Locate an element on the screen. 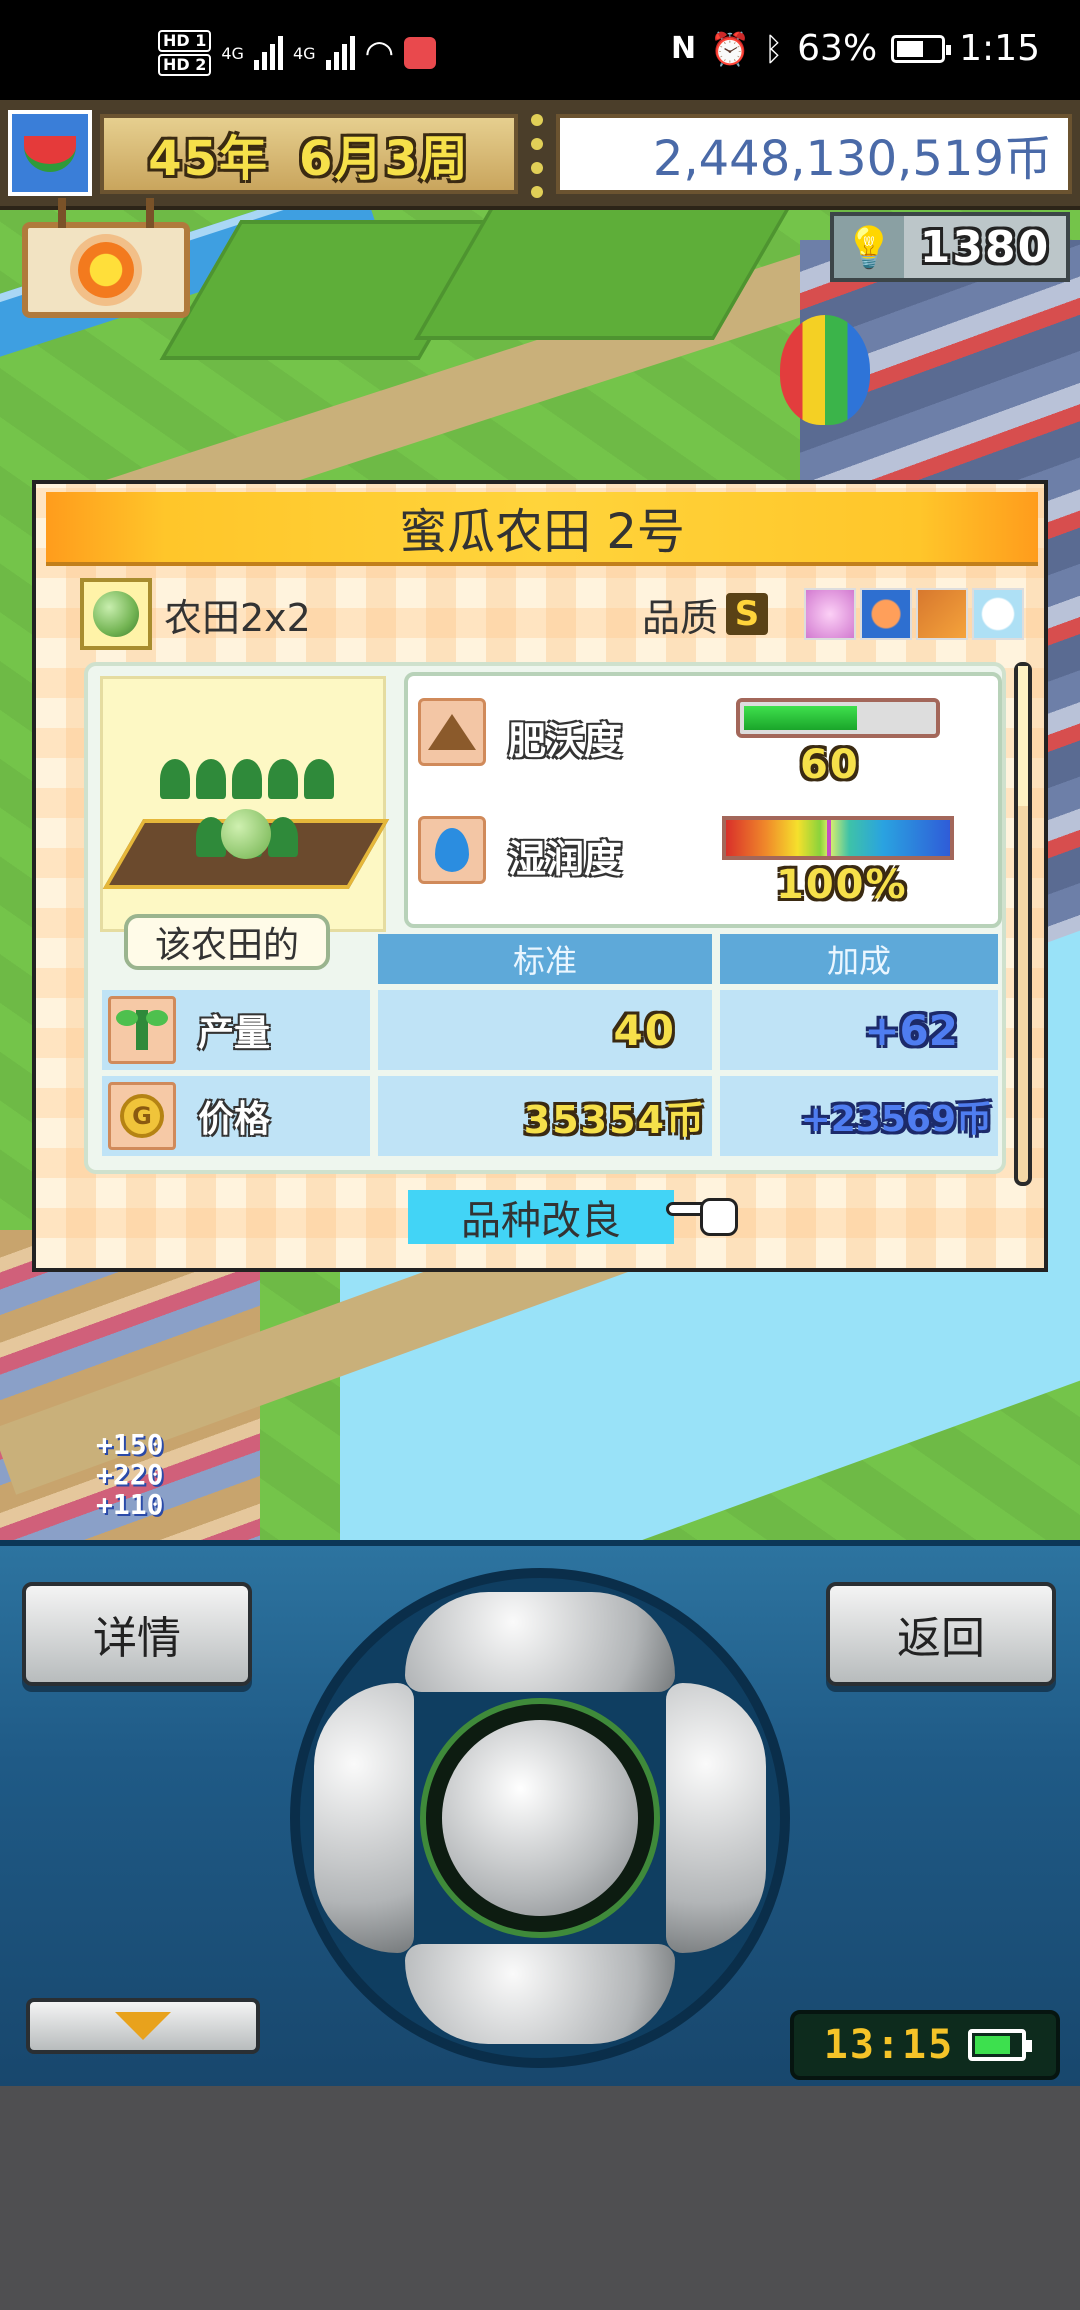  fertility-bar is located at coordinates (838, 718).